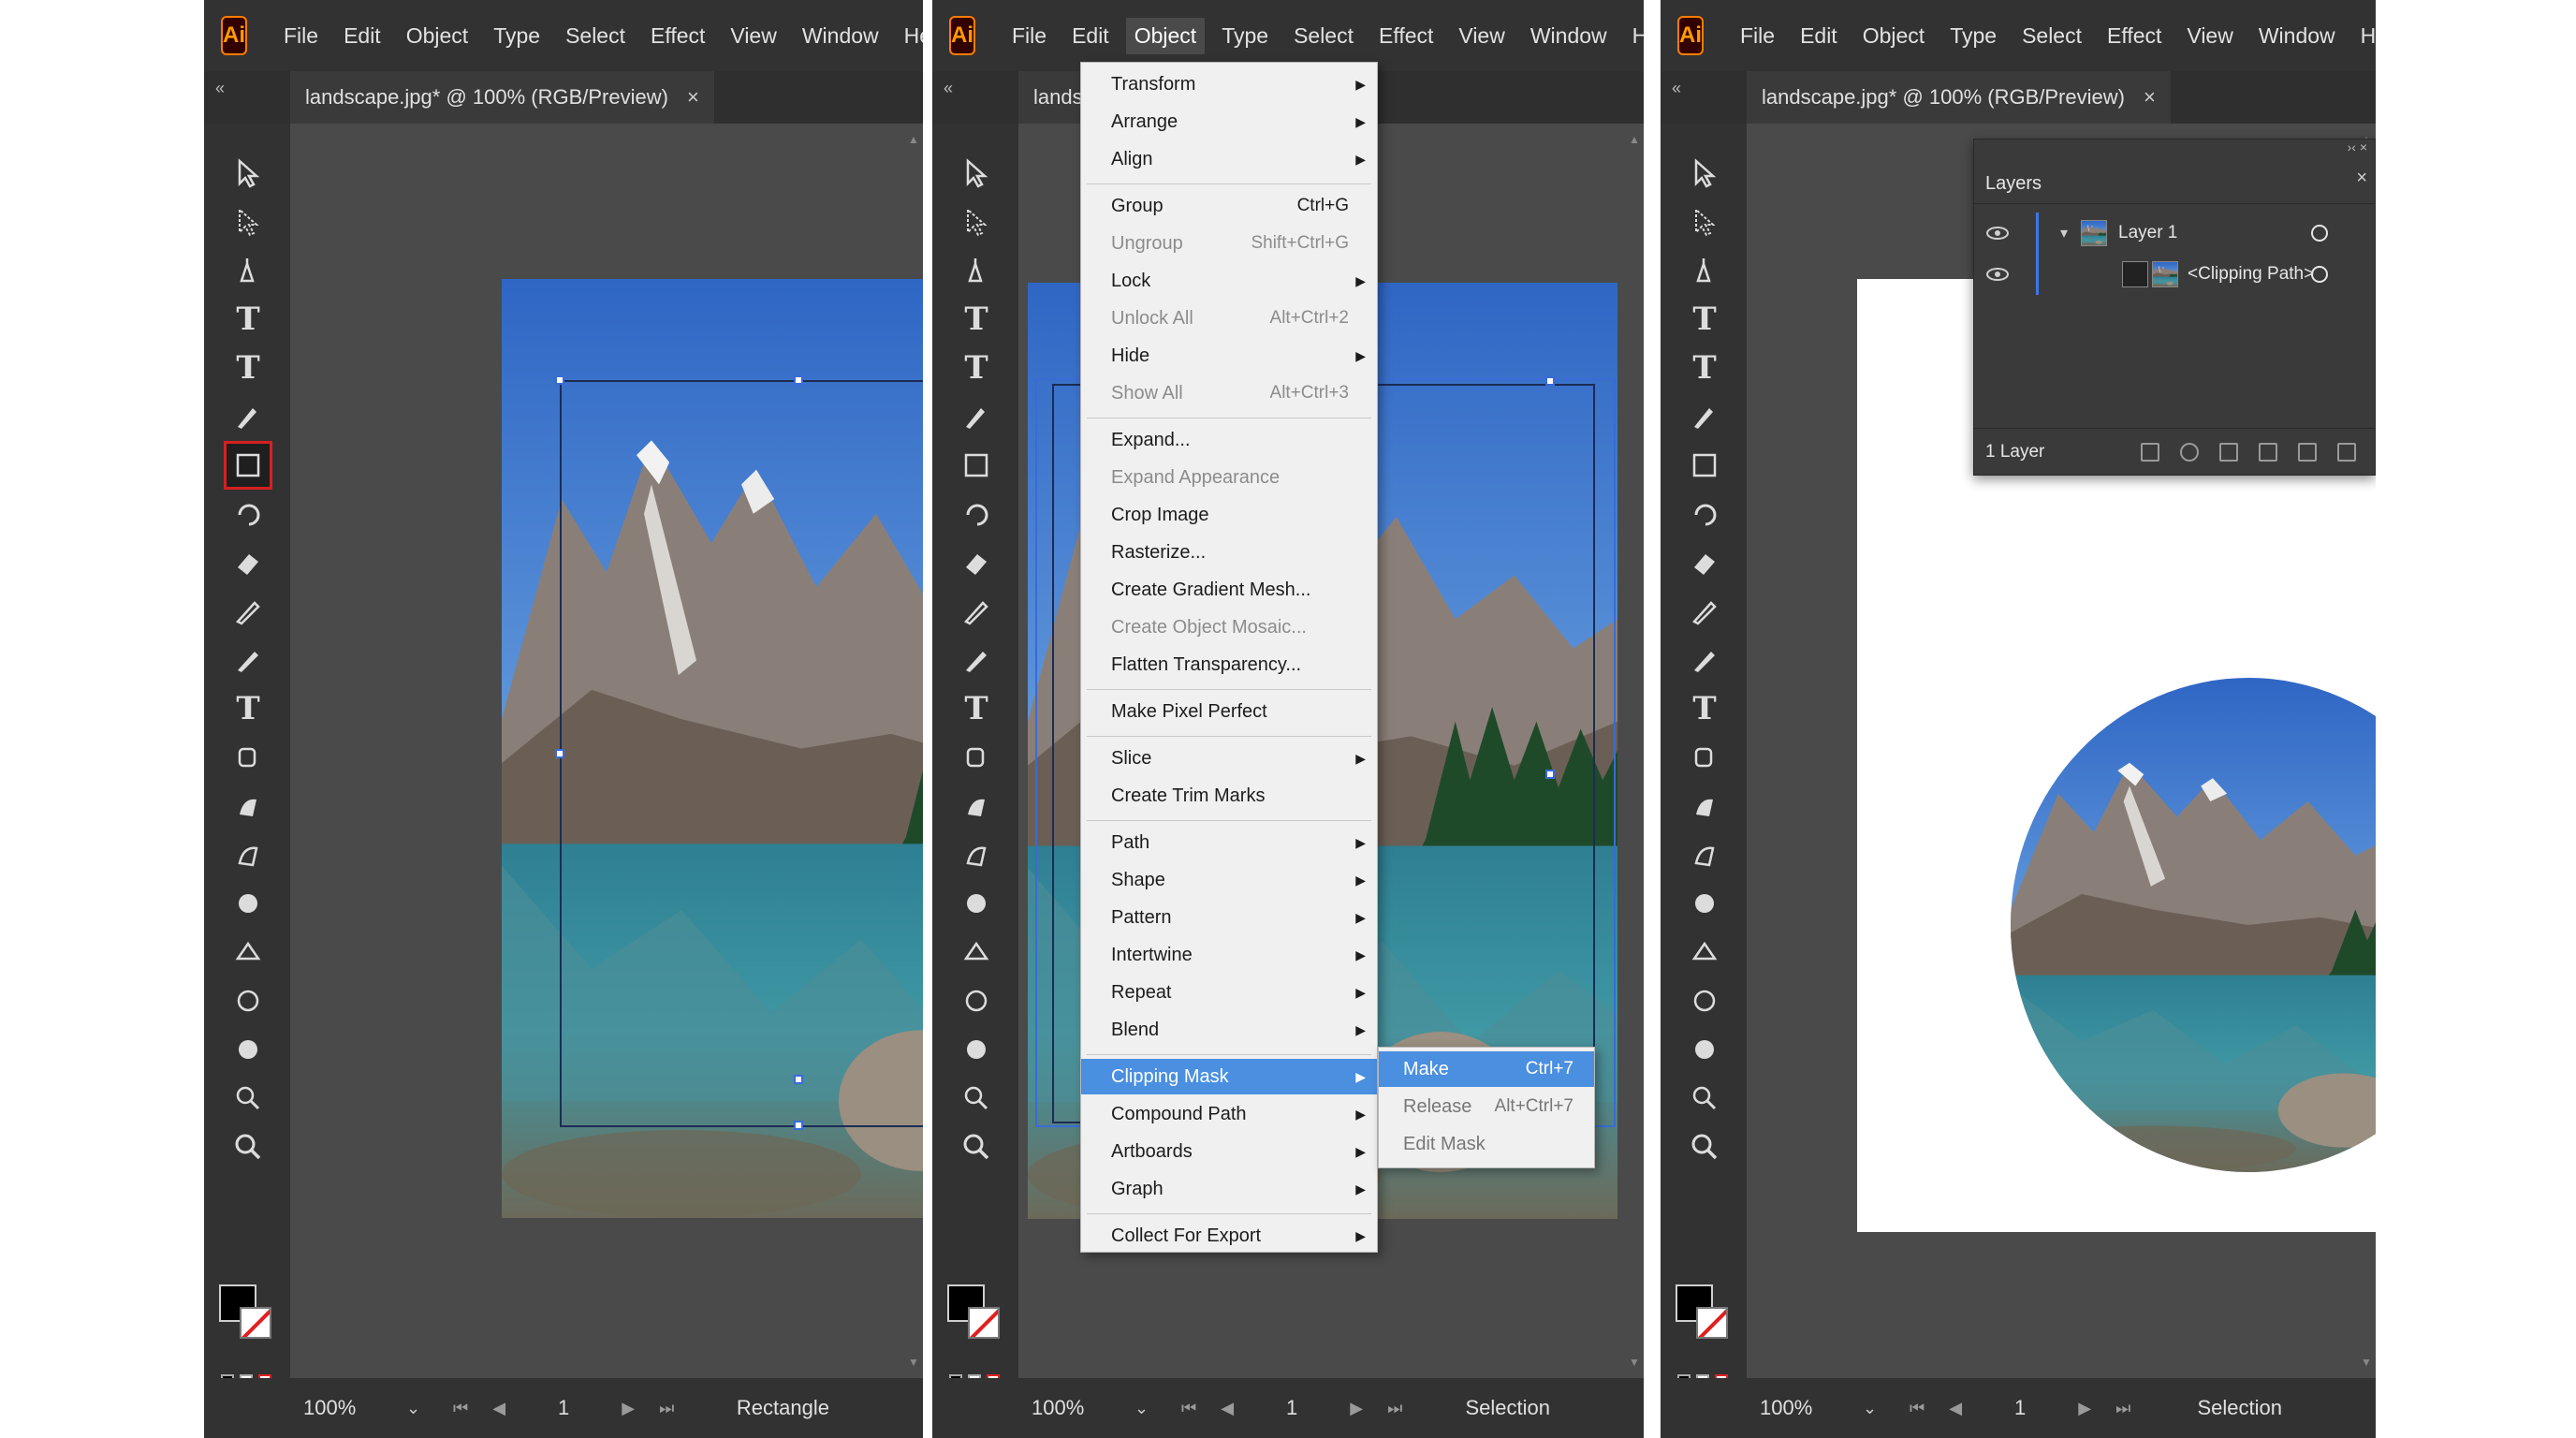 The height and width of the screenshot is (1438, 2576). What do you see at coordinates (249, 660) in the screenshot?
I see `blob-brush-icon` at bounding box center [249, 660].